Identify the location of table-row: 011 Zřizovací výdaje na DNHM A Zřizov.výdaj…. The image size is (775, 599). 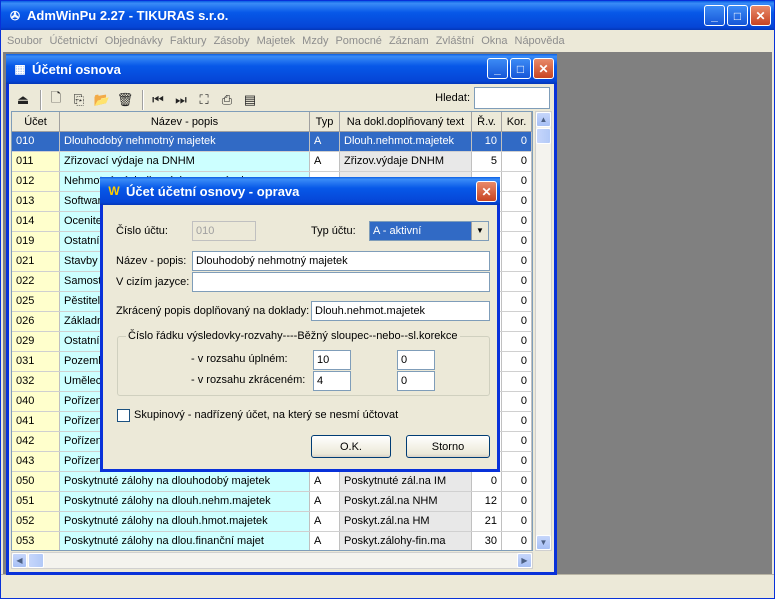
(272, 162).